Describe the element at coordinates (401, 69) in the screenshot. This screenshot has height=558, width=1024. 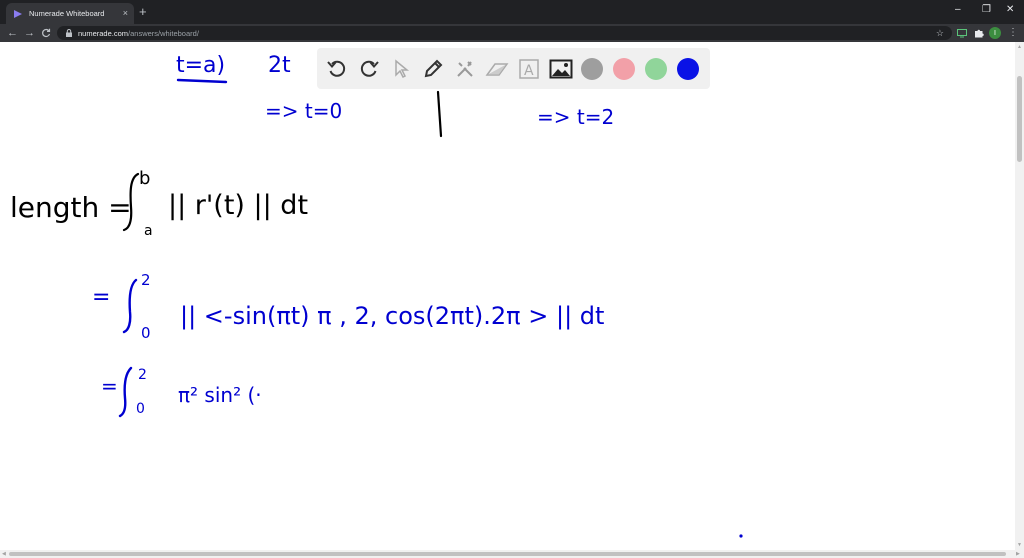
I see `select-icon` at that location.